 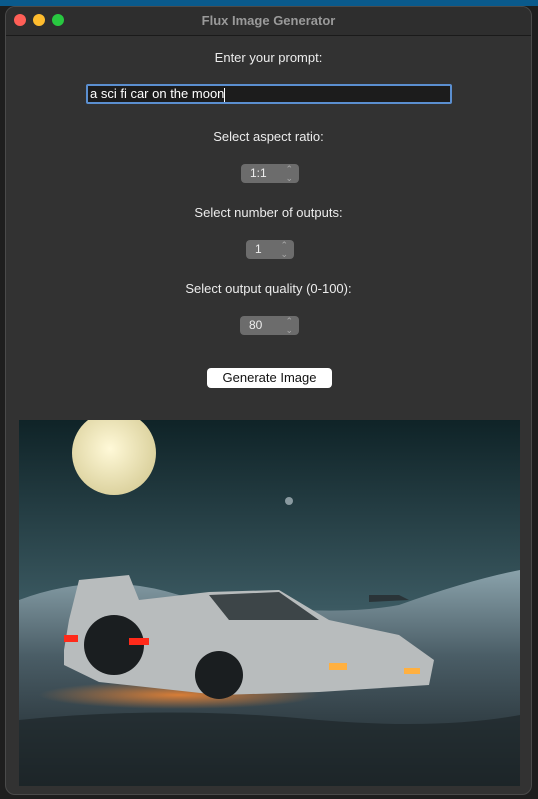 What do you see at coordinates (256, 325) in the screenshot?
I see `quality-value: 80` at bounding box center [256, 325].